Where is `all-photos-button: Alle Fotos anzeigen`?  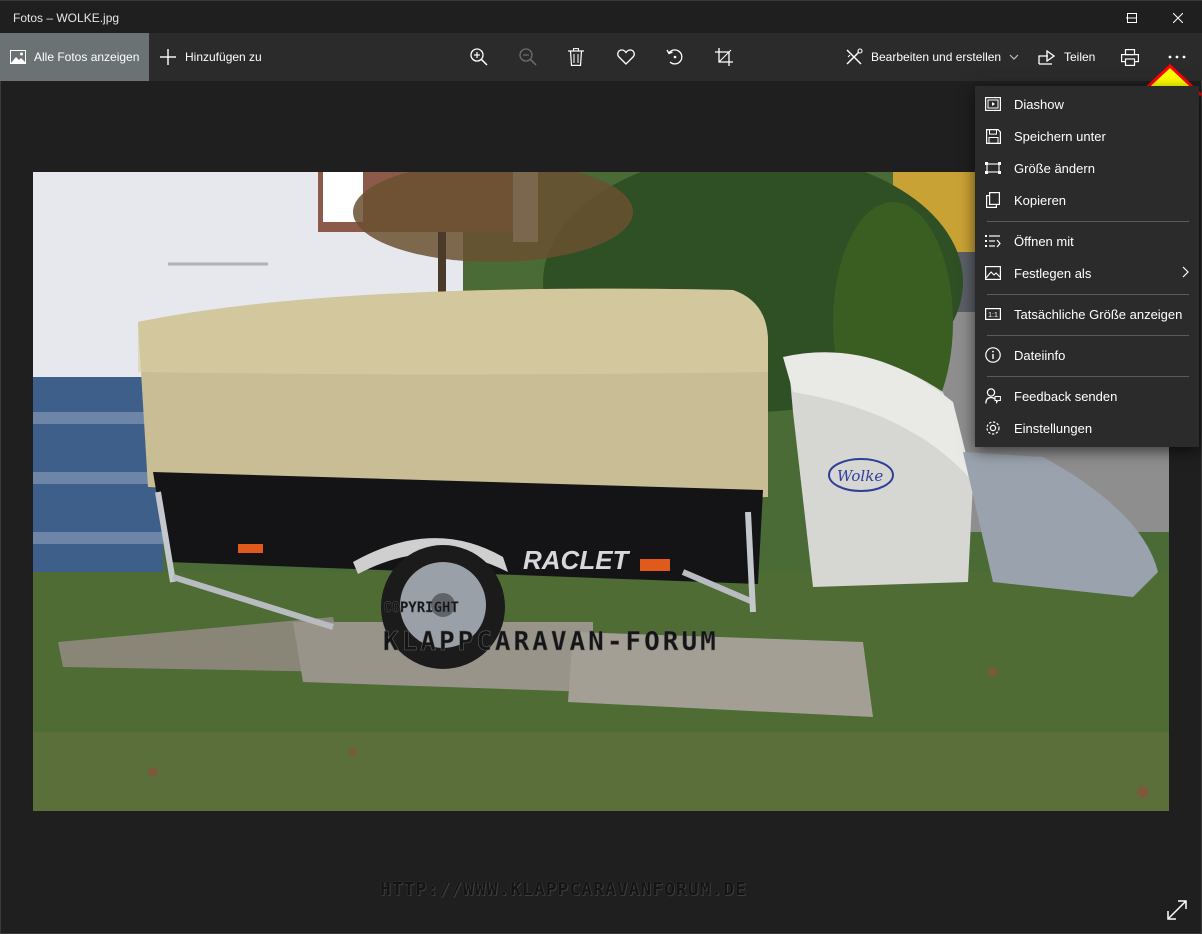
all-photos-button: Alle Fotos anzeigen is located at coordinates (74, 57).